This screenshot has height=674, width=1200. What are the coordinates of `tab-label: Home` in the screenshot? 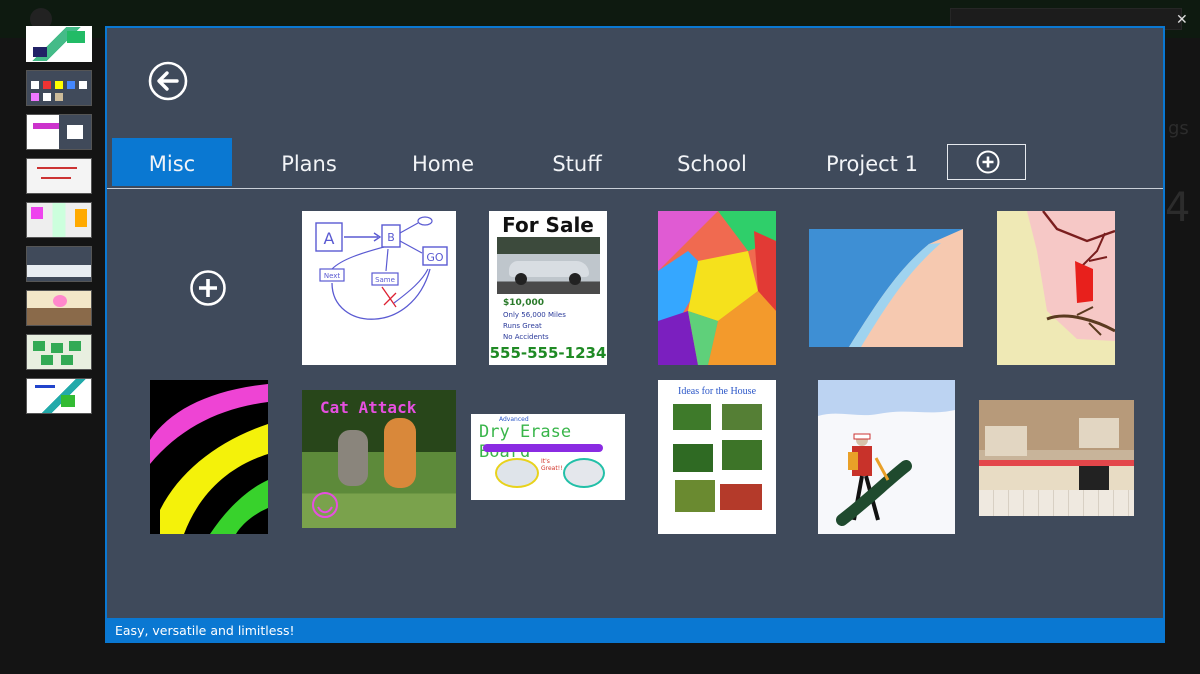 It's located at (442, 164).